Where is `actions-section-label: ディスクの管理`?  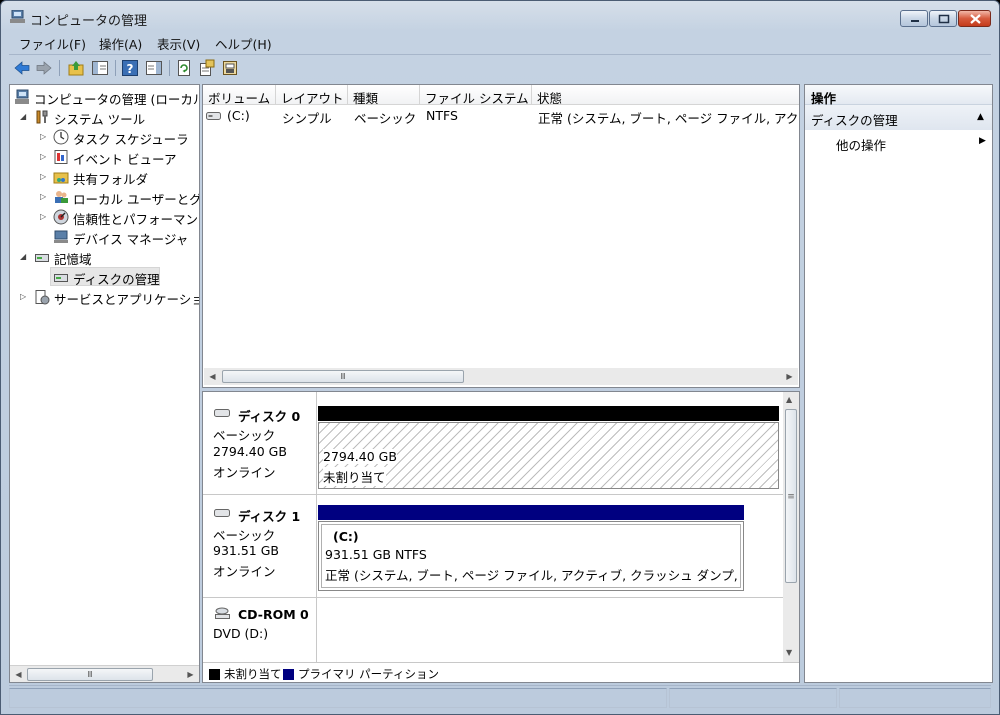
actions-section-label: ディスクの管理 is located at coordinates (854, 120).